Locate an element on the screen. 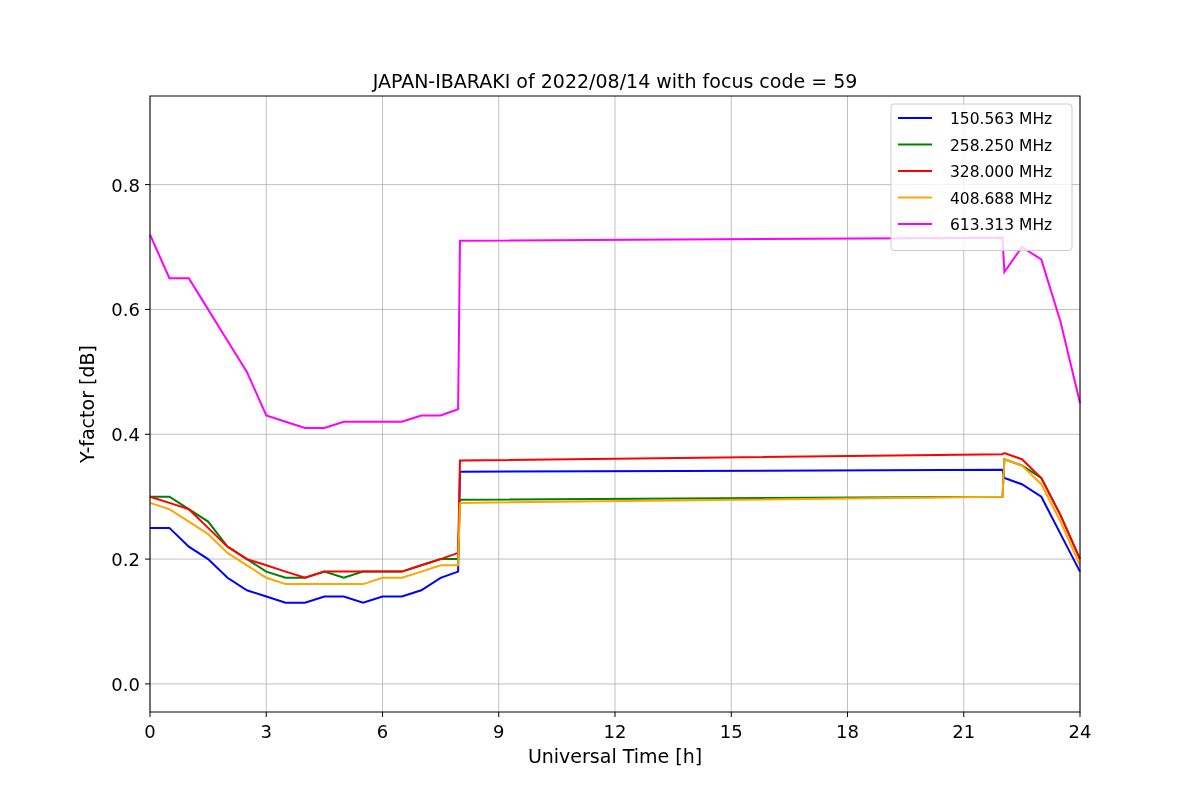  y-tick-label: 0.6 is located at coordinates (125, 310).